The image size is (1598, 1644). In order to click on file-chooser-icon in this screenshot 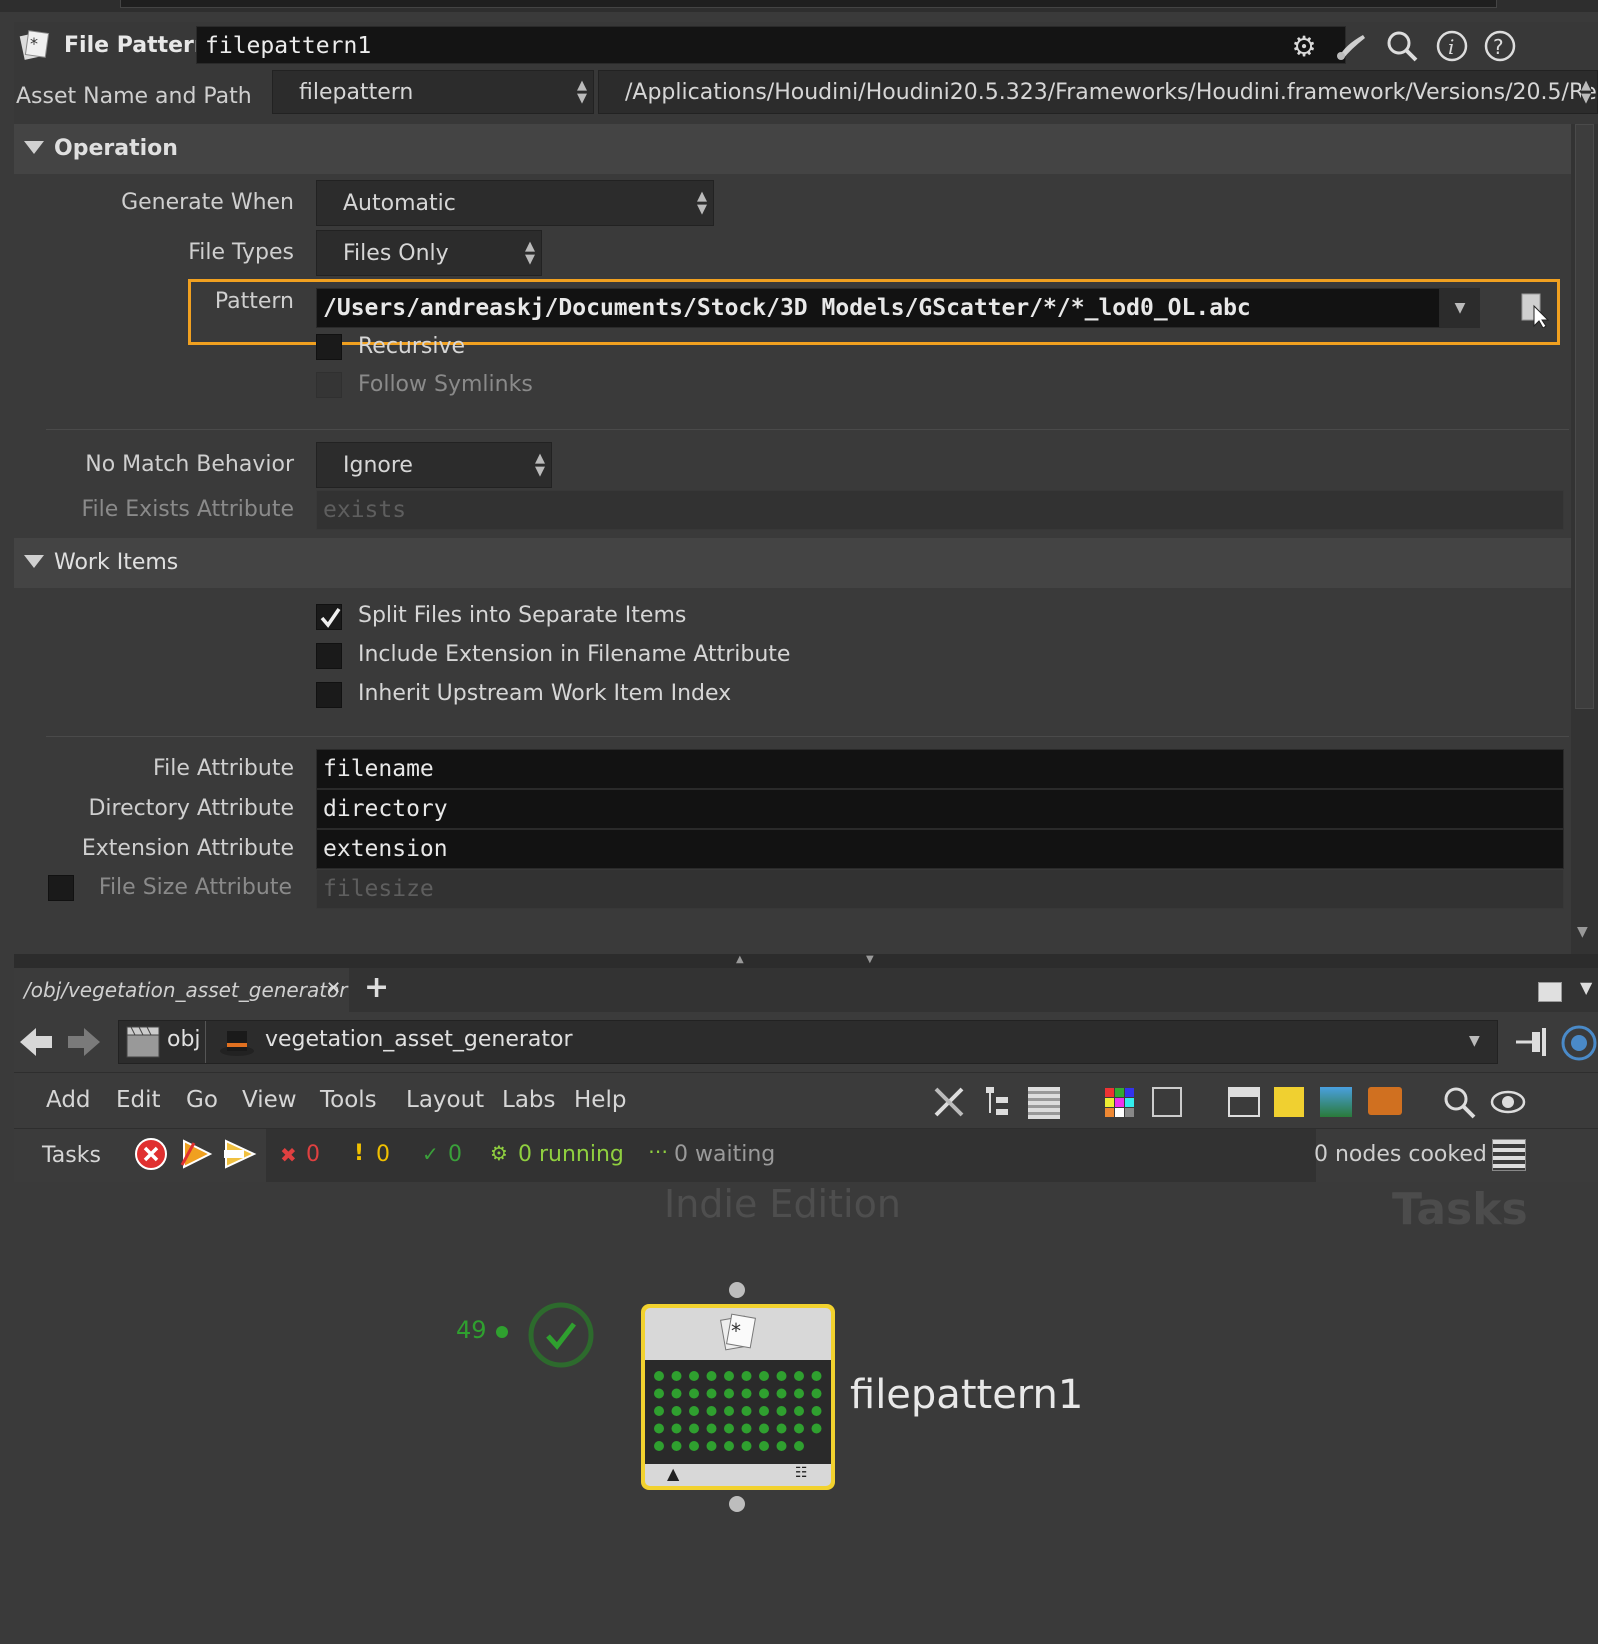, I will do `click(1535, 310)`.